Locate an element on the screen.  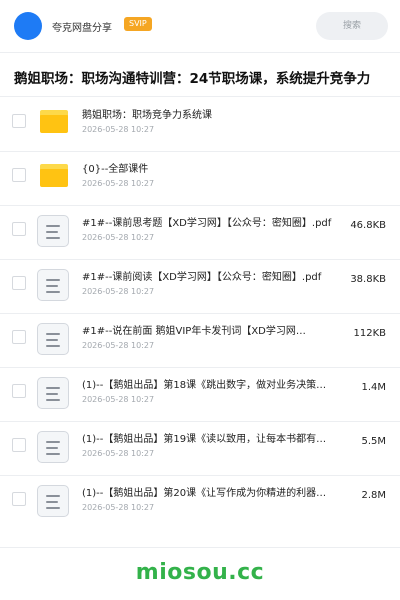
file-name: #1#--说在前面 鹅姐VIP年卡发刊词【XD学习网】.pdf is located at coordinates (197, 329).